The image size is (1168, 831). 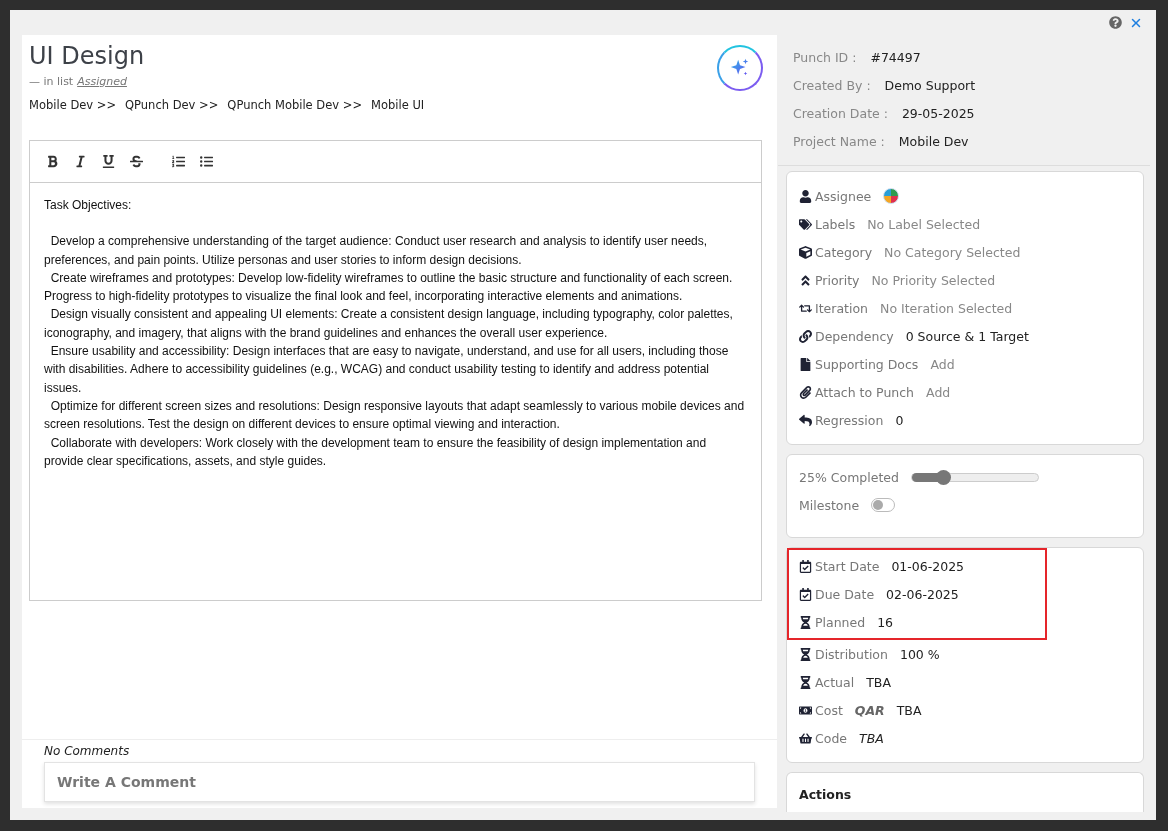 What do you see at coordinates (944, 477) in the screenshot?
I see `slider-thumb` at bounding box center [944, 477].